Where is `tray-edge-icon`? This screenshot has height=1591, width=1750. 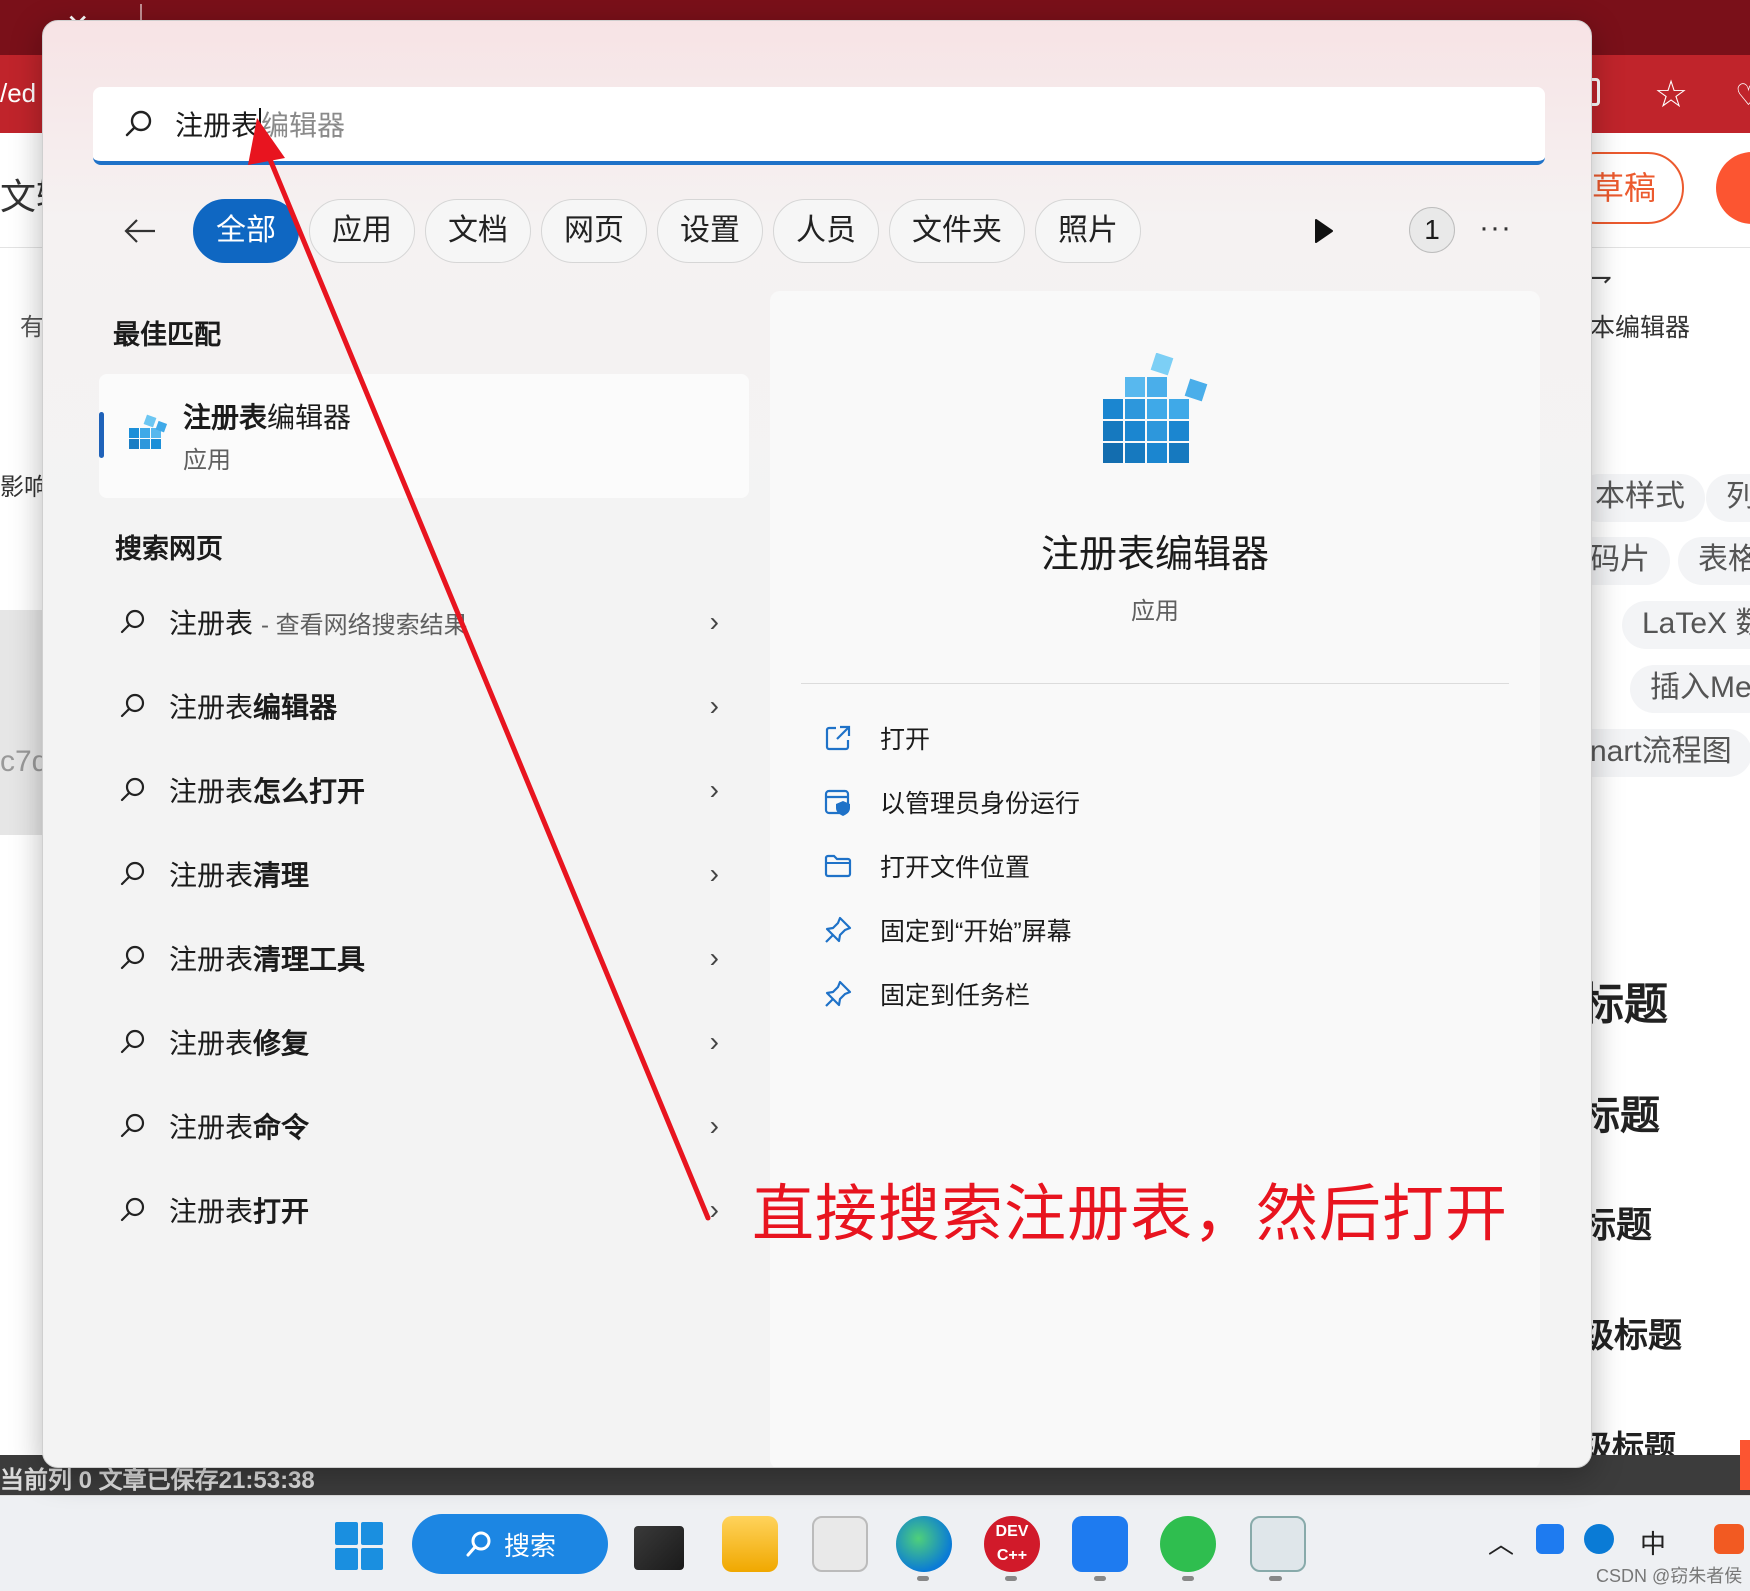 tray-edge-icon is located at coordinates (1599, 1539).